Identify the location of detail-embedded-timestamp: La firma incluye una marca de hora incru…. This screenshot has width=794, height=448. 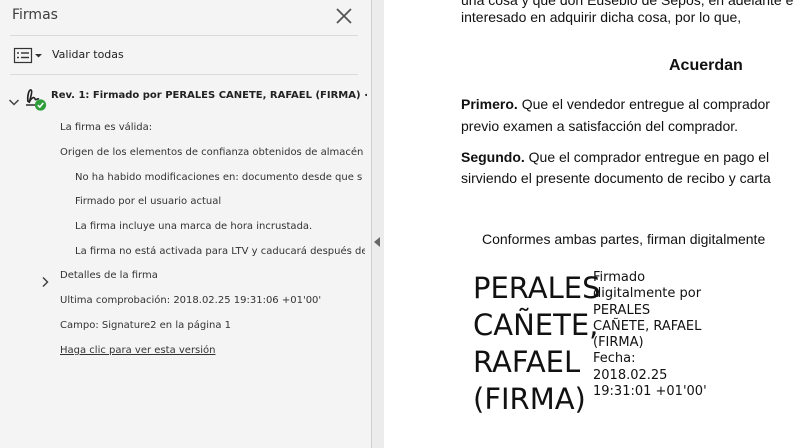
(194, 226).